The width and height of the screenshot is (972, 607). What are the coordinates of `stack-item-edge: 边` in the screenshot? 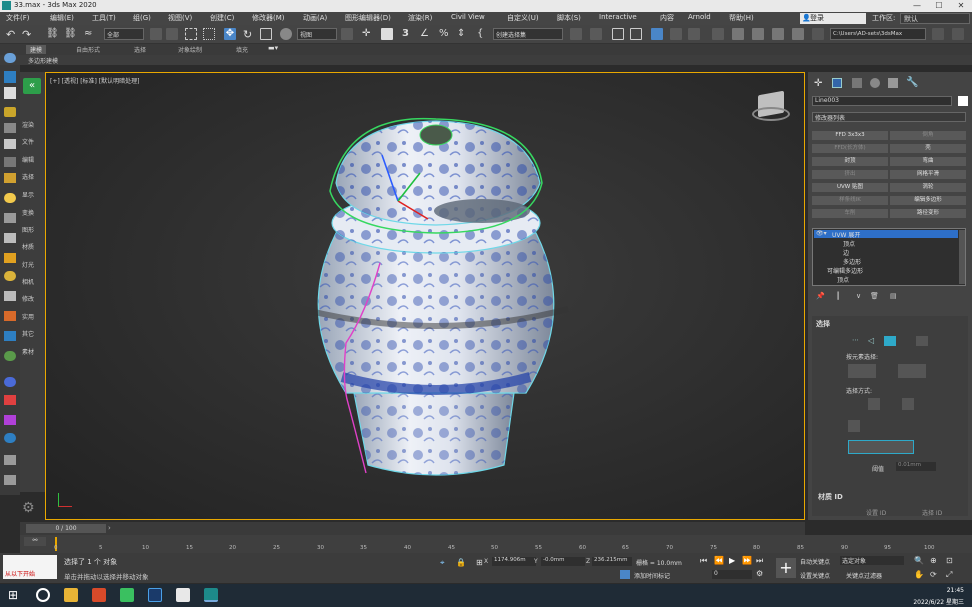 It's located at (846, 252).